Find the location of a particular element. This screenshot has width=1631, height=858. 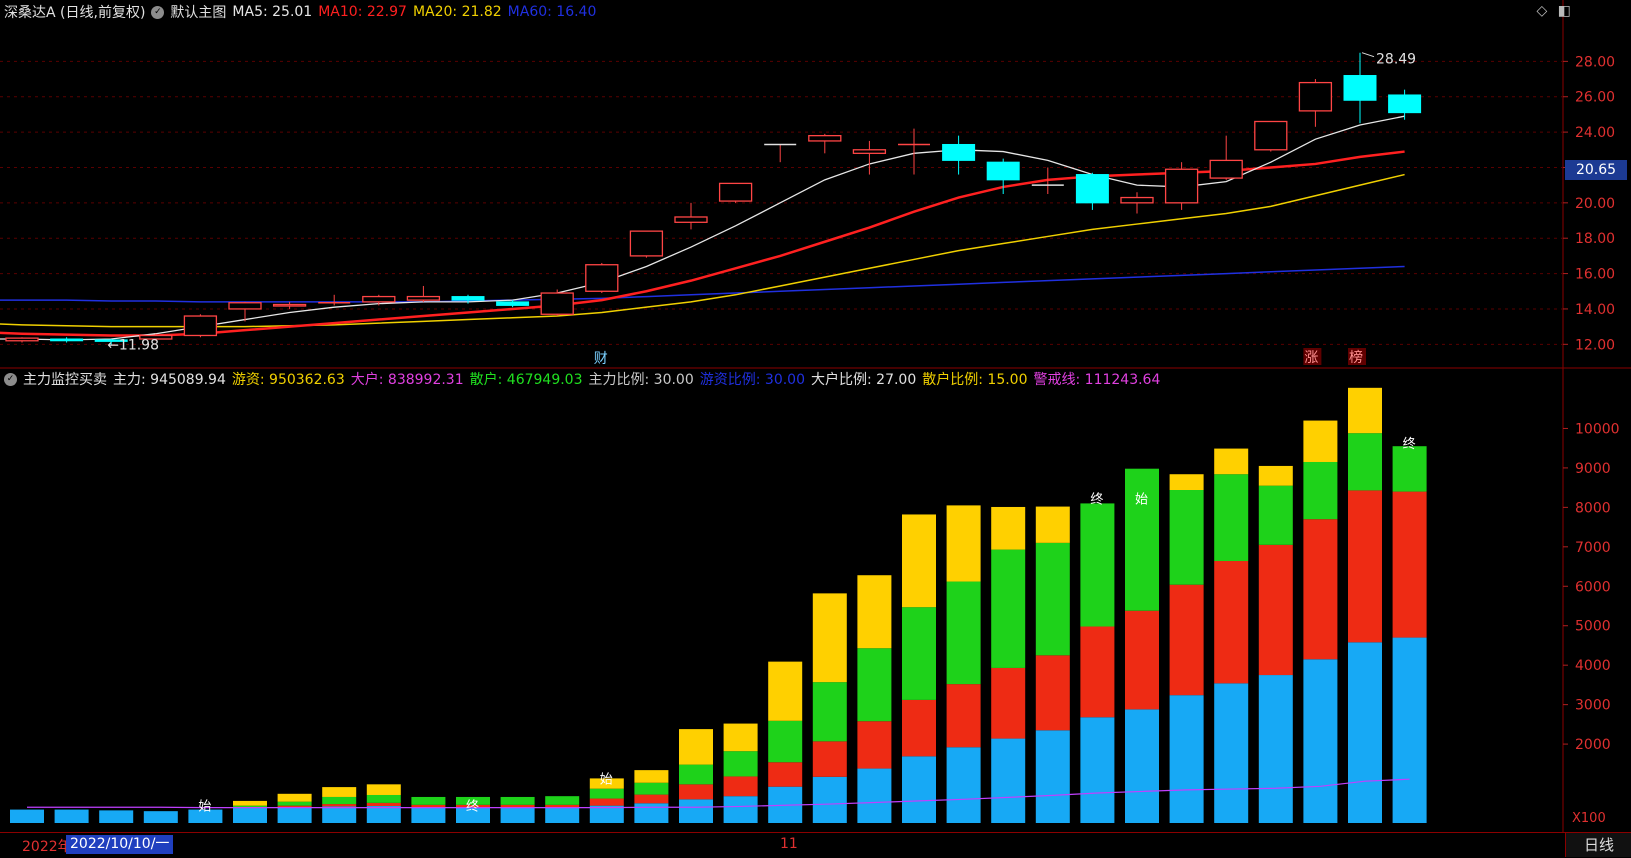

price-tick-label: 16.00 is located at coordinates (1595, 275).